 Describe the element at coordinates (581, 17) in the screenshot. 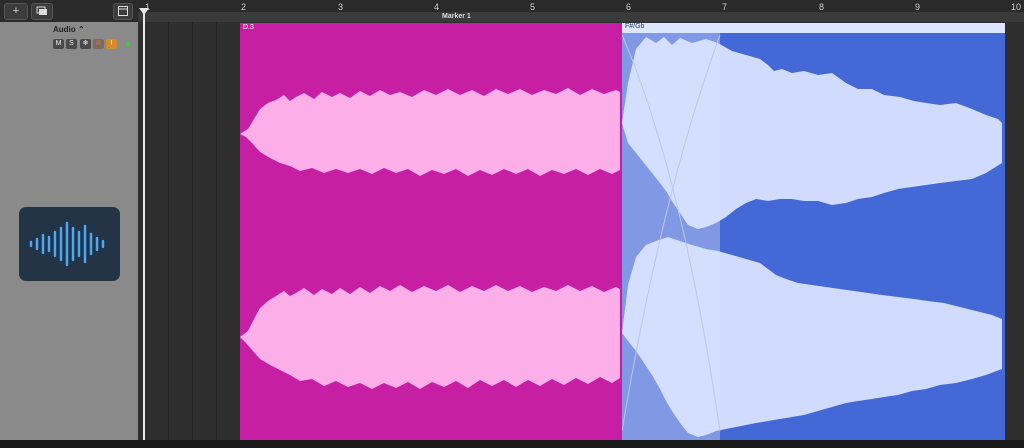

I see `marker-track: Marker 1` at that location.